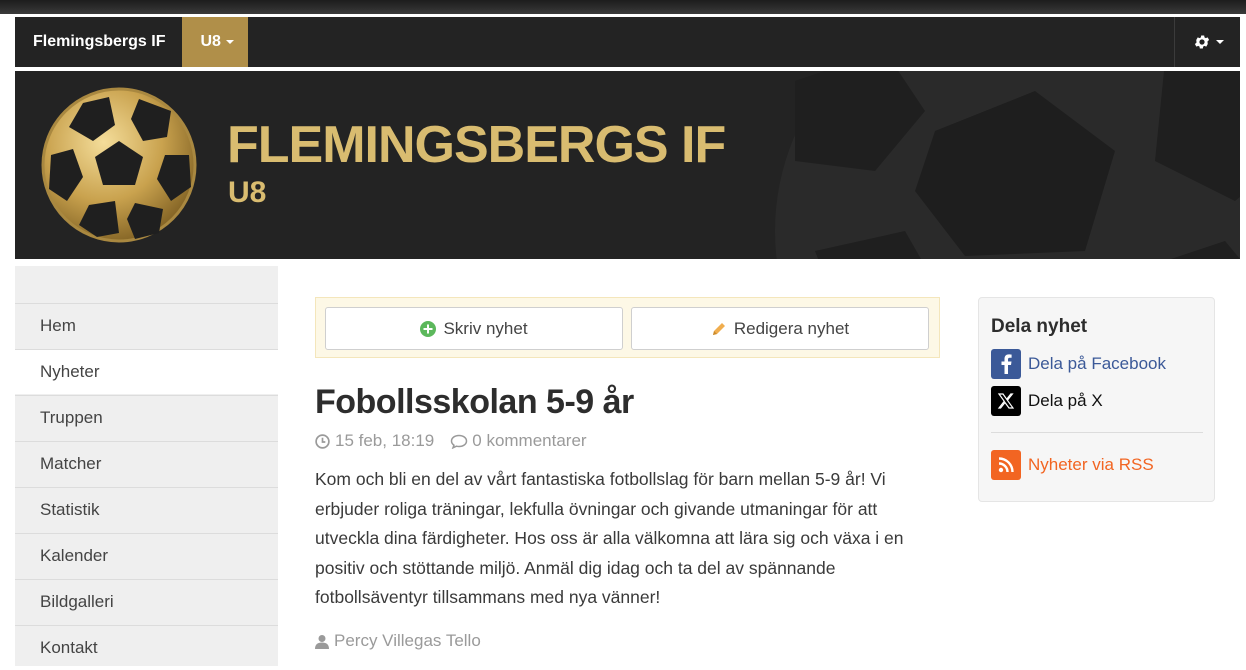 Image resolution: width=1246 pixels, height=670 pixels. Describe the element at coordinates (146, 325) in the screenshot. I see `sidebar-item-hem: Hem` at that location.